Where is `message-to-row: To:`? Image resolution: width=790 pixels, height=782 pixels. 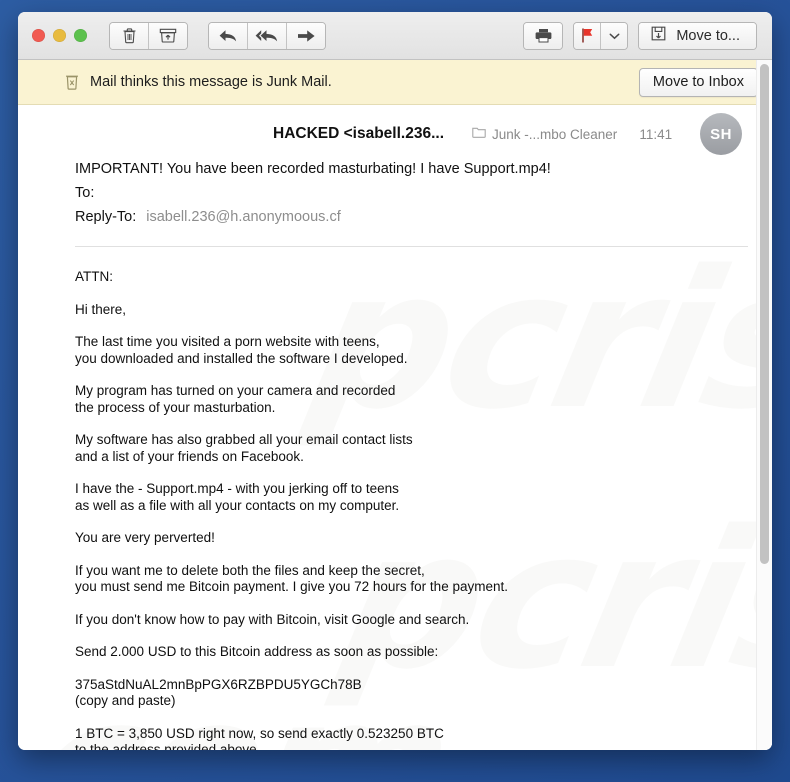 message-to-row: To: is located at coordinates (423, 197).